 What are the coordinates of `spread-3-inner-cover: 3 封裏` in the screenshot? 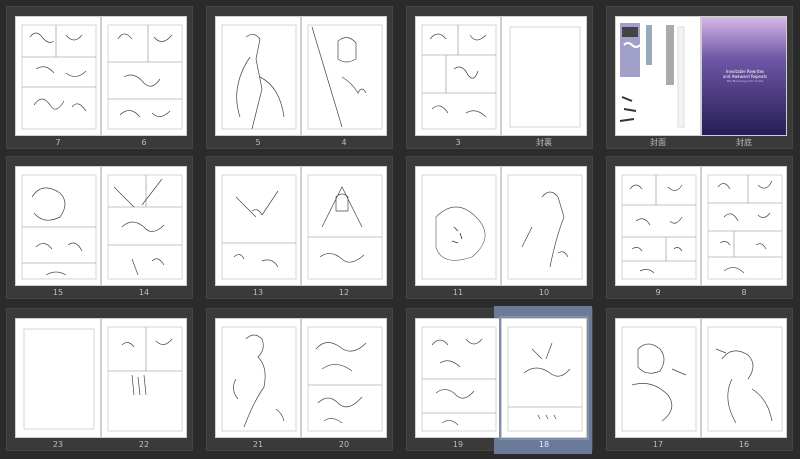 It's located at (499, 77).